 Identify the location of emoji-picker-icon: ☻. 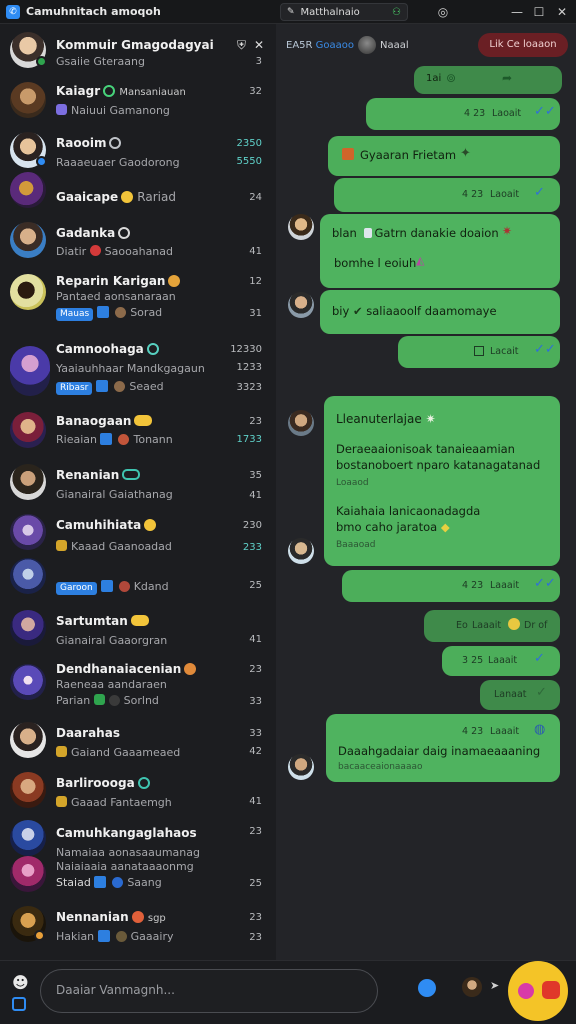
(20, 982).